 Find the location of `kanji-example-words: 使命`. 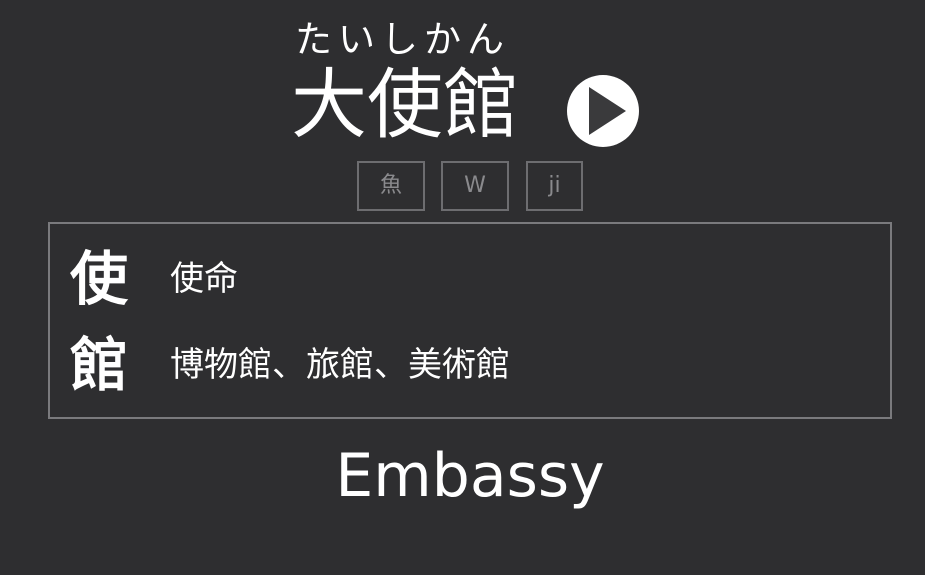

kanji-example-words: 使命 is located at coordinates (204, 279).